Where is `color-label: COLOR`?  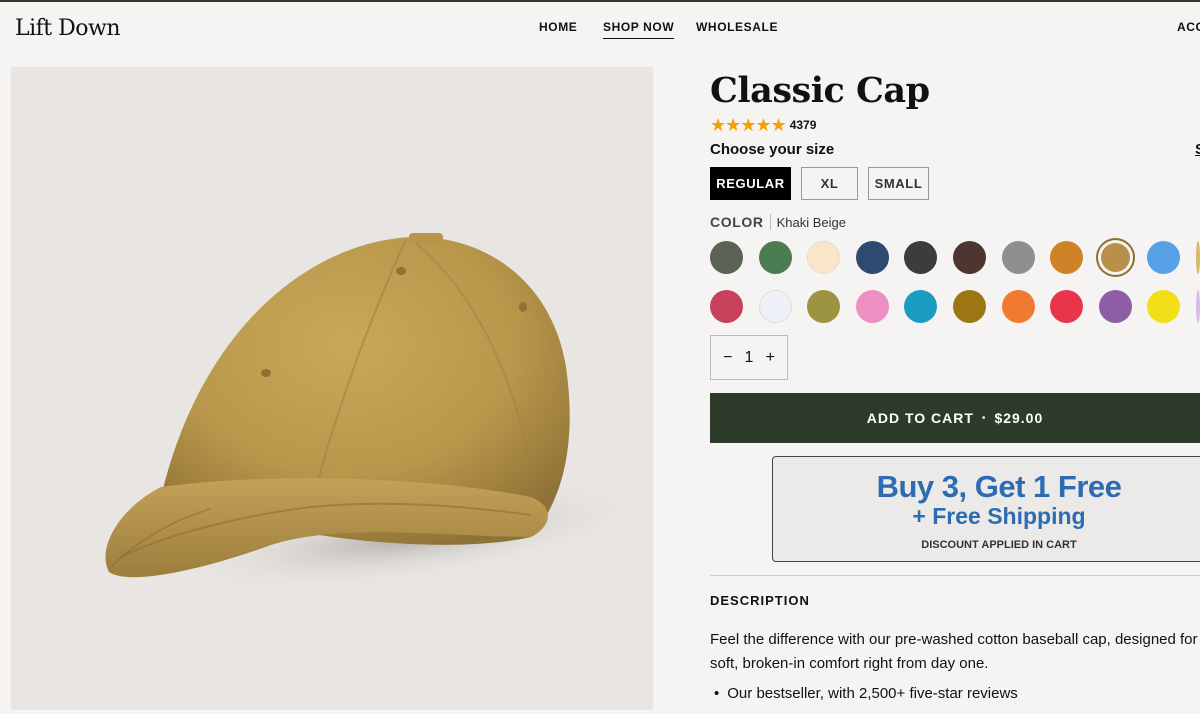
color-label: COLOR is located at coordinates (740, 222).